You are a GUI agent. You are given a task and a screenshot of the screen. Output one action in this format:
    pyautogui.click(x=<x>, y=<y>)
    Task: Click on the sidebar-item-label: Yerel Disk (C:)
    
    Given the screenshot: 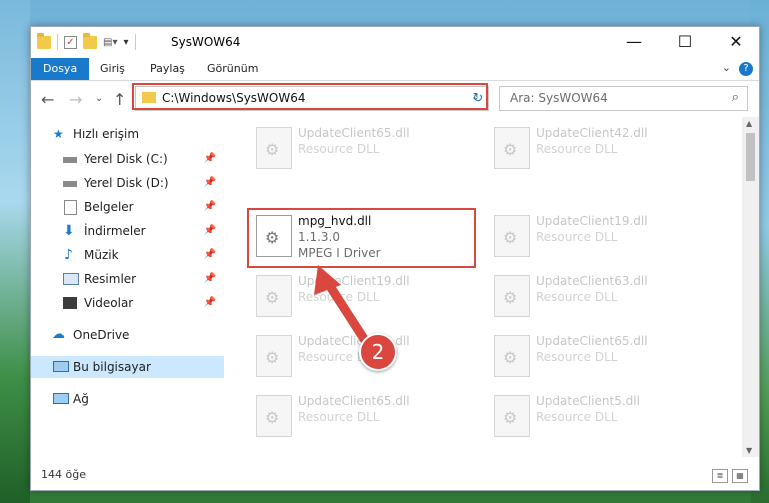 What is the action you would take?
    pyautogui.click(x=126, y=159)
    